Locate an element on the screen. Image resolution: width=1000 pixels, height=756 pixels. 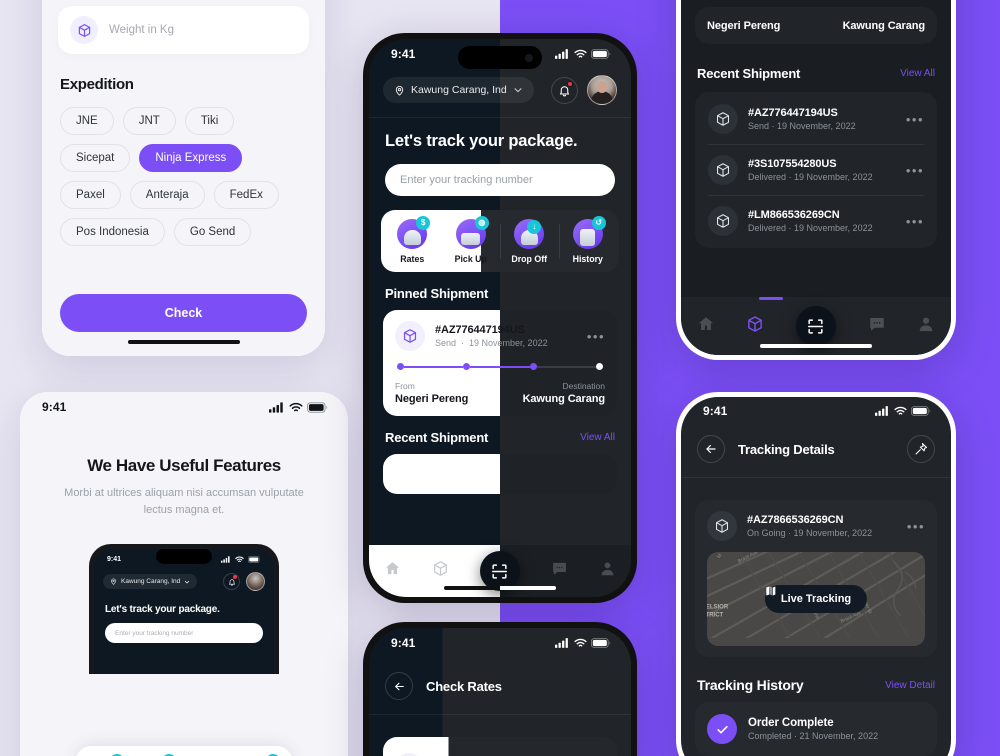
mockup-location-pill: Kawung Carang, Ind is located at coordinates (150, 581).